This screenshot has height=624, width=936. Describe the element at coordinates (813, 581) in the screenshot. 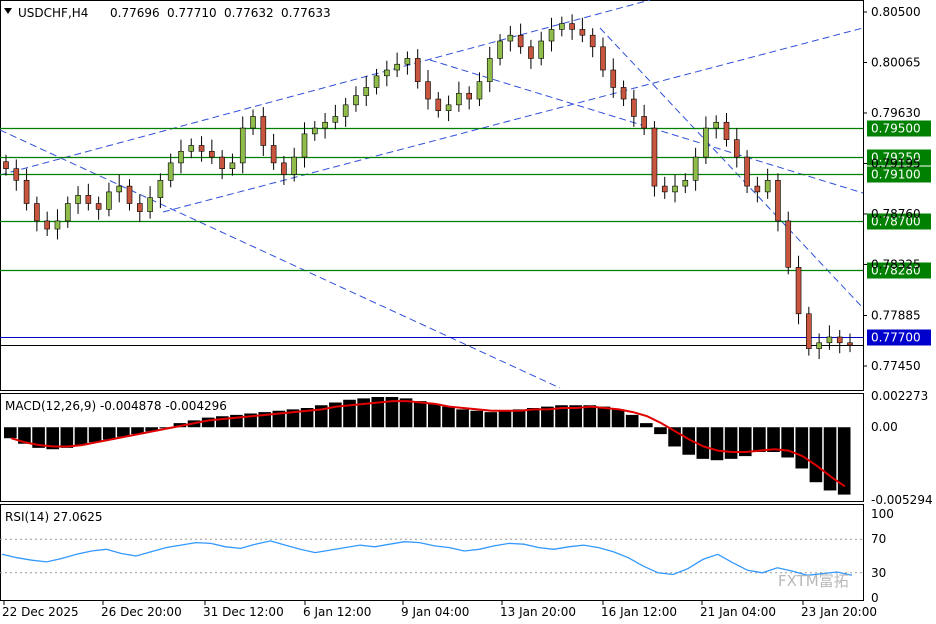

I see `watermark: FXTM富拓` at that location.